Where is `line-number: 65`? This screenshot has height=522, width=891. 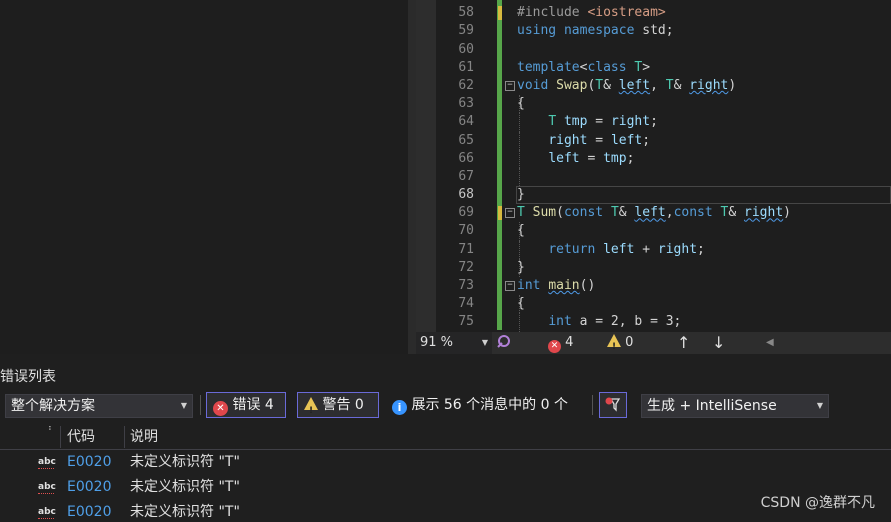
line-number: 65 is located at coordinates (466, 140).